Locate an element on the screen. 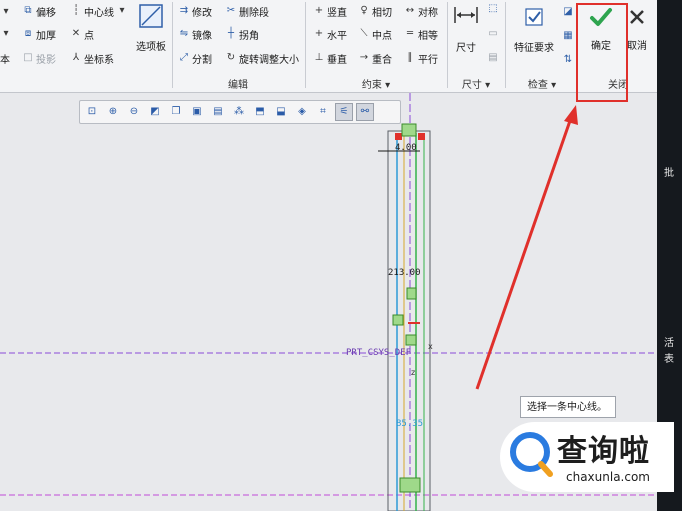 This screenshot has width=682, height=511. dim-mini-icon-2: ▭ is located at coordinates (493, 34).